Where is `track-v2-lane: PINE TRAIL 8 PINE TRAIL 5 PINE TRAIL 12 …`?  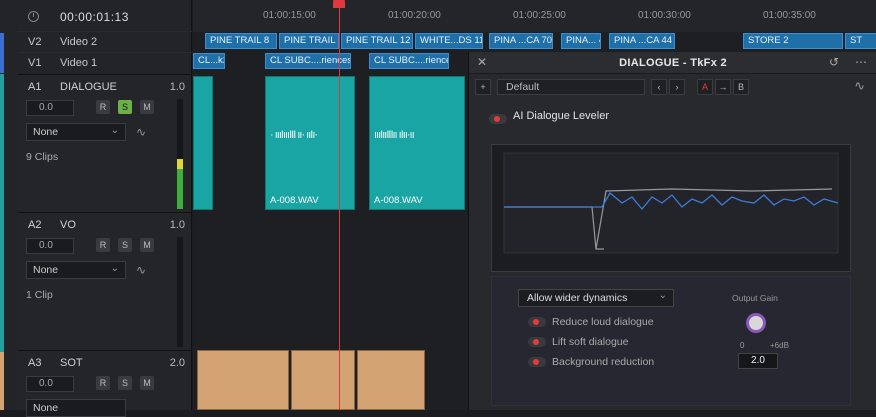
track-v2-lane: PINE TRAIL 8 PINE TRAIL 5 PINE TRAIL 12 … is located at coordinates (534, 43).